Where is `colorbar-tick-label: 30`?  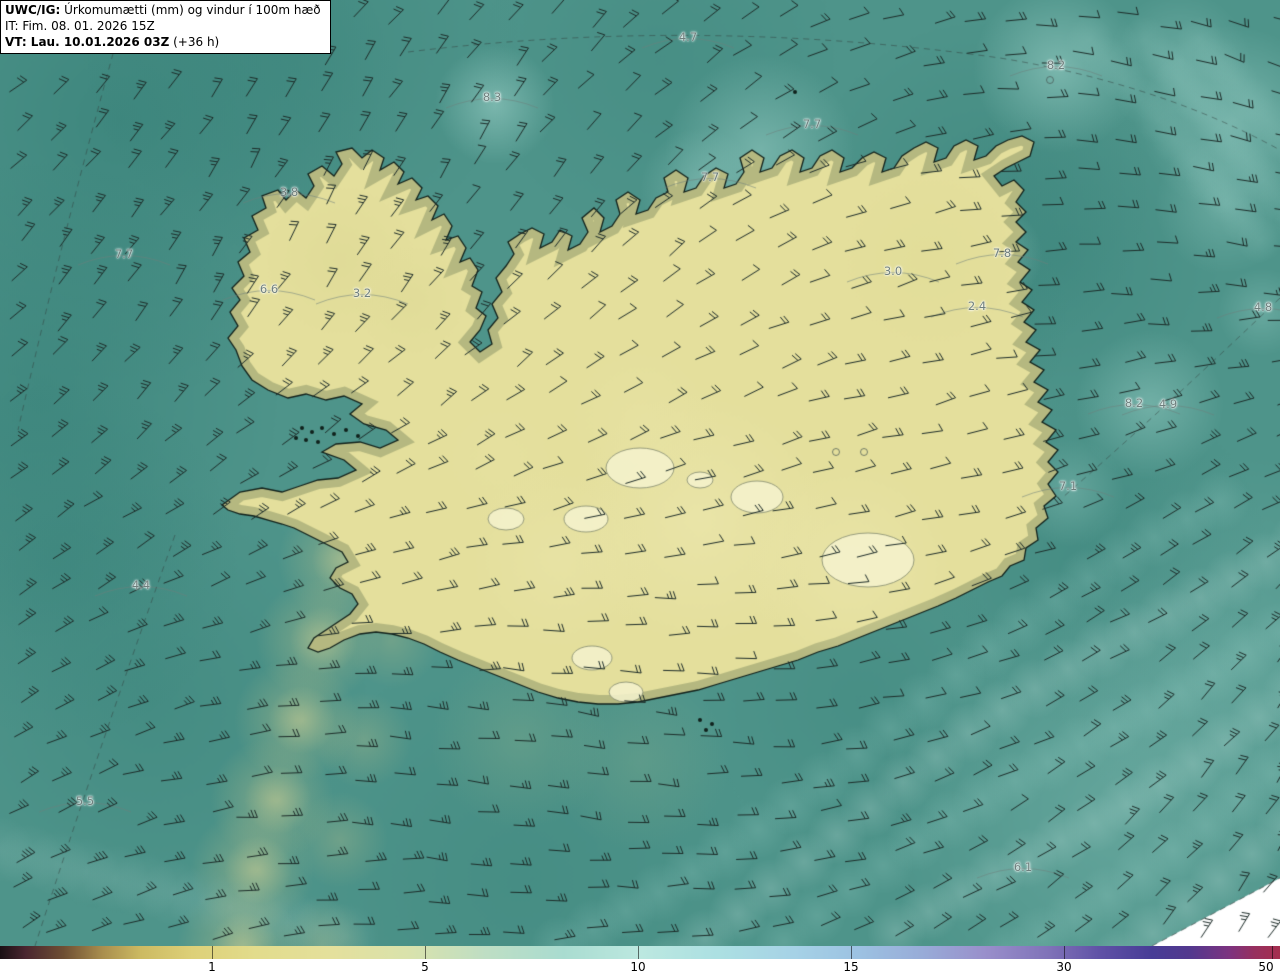
colorbar-tick-label: 30 is located at coordinates (1064, 967).